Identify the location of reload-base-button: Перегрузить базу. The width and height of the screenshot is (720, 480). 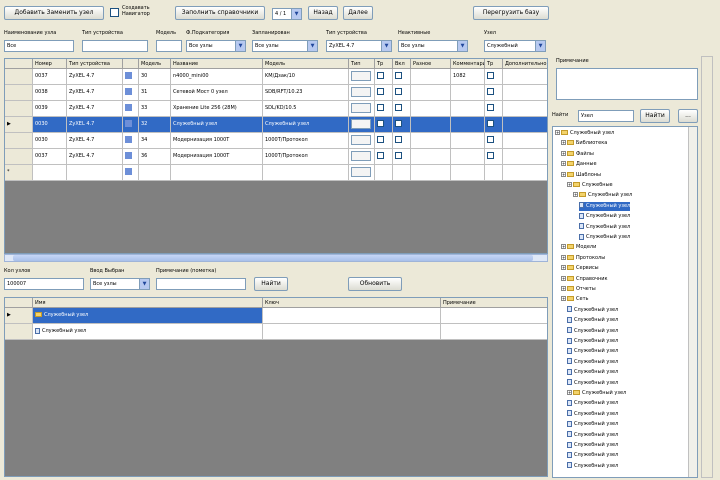
(511, 13).